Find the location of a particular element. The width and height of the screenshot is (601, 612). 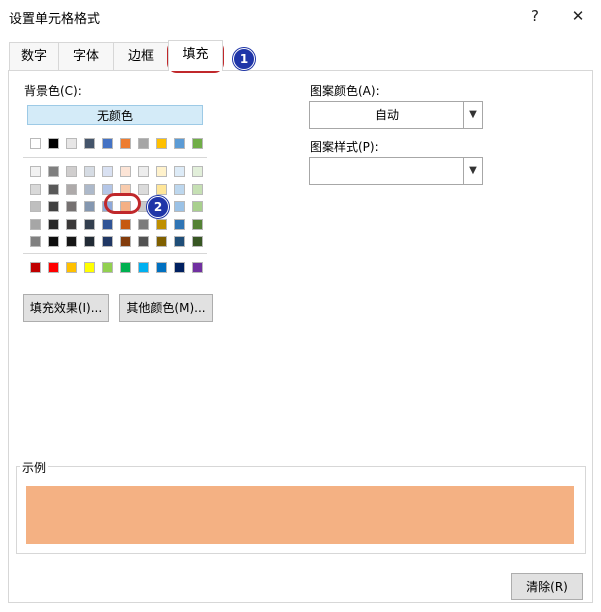

pattern-color-select: 自动 ▼ is located at coordinates (396, 115).